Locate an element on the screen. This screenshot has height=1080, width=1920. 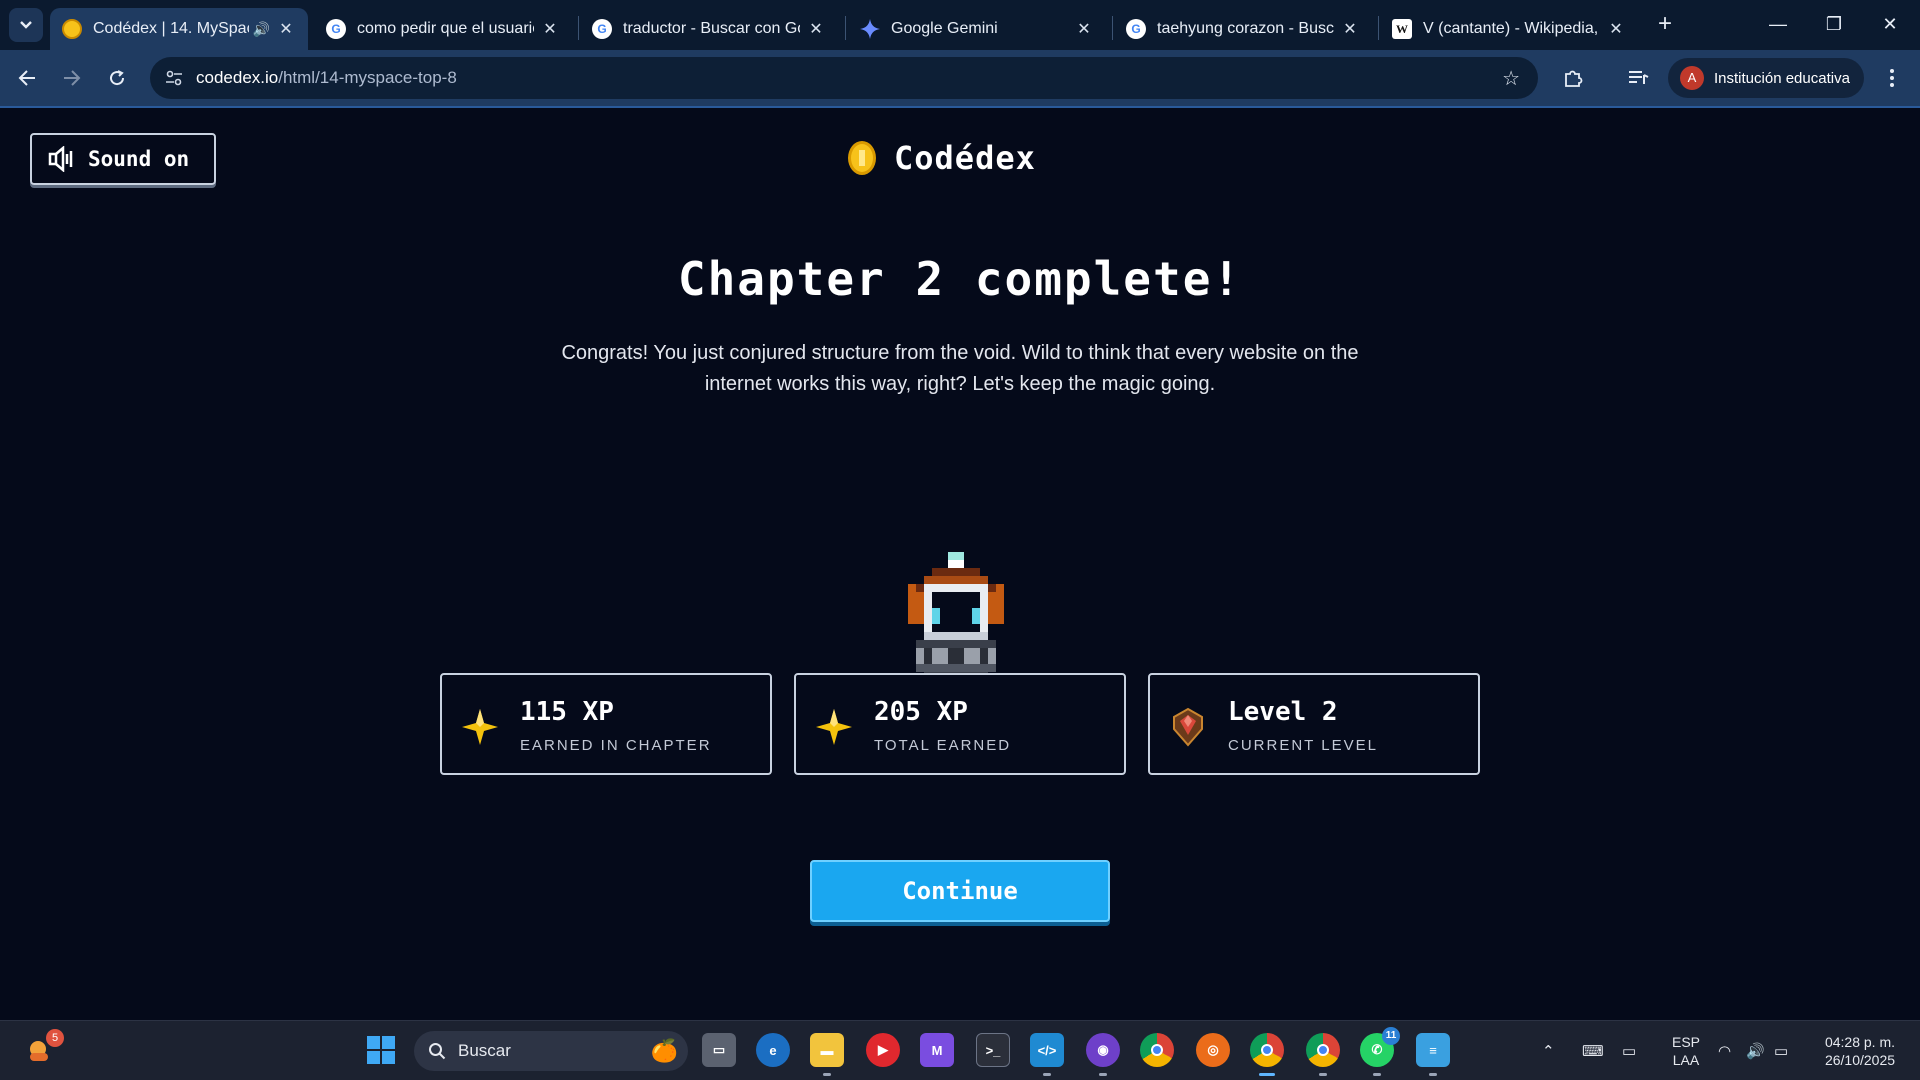
github-icon: ◉ is located at coordinates (1103, 1049).